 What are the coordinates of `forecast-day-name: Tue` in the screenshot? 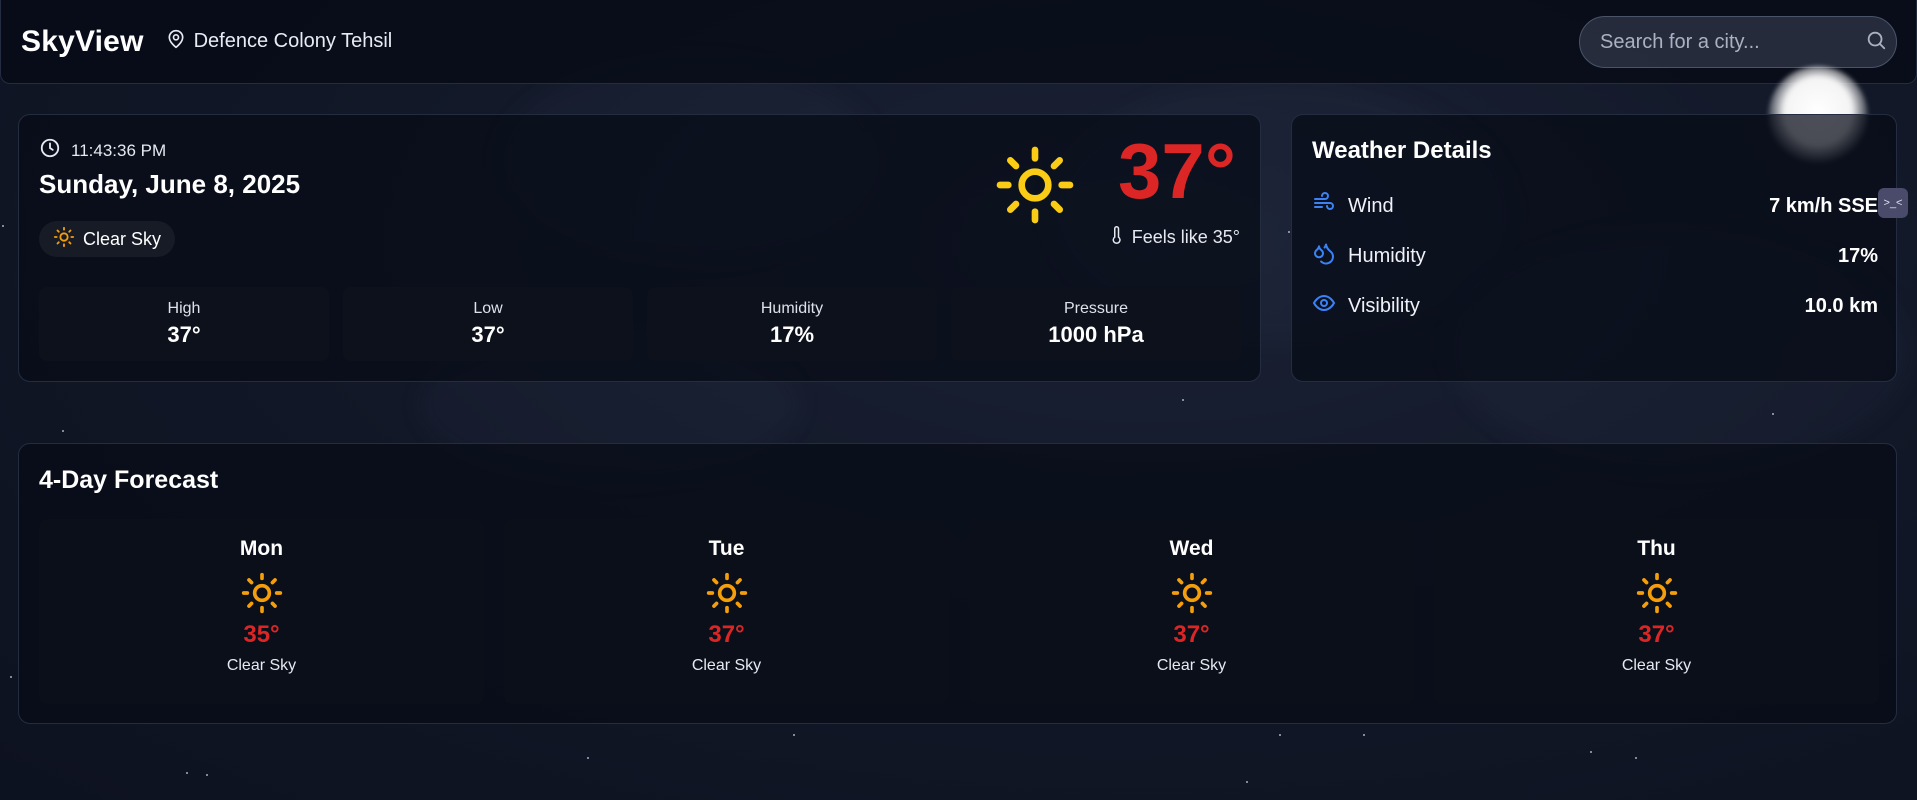 It's located at (726, 548).